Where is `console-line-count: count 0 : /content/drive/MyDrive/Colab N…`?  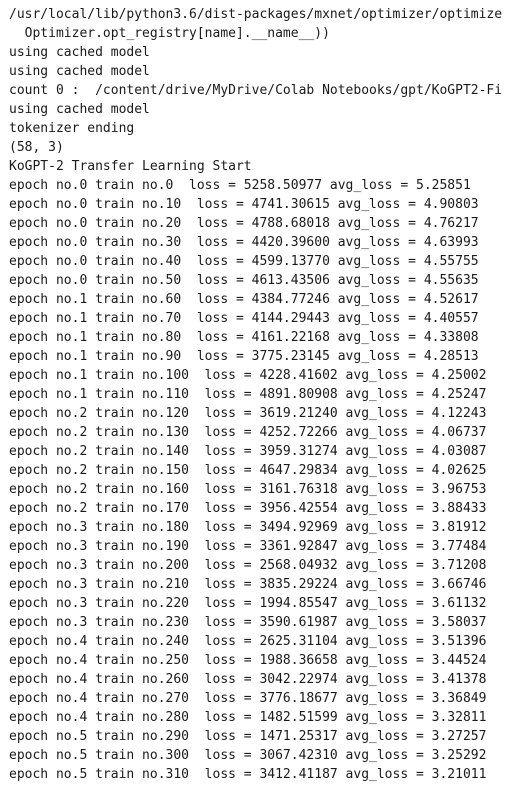
console-line-count: count 0 : /content/drive/MyDrive/Colab N… is located at coordinates (256, 90).